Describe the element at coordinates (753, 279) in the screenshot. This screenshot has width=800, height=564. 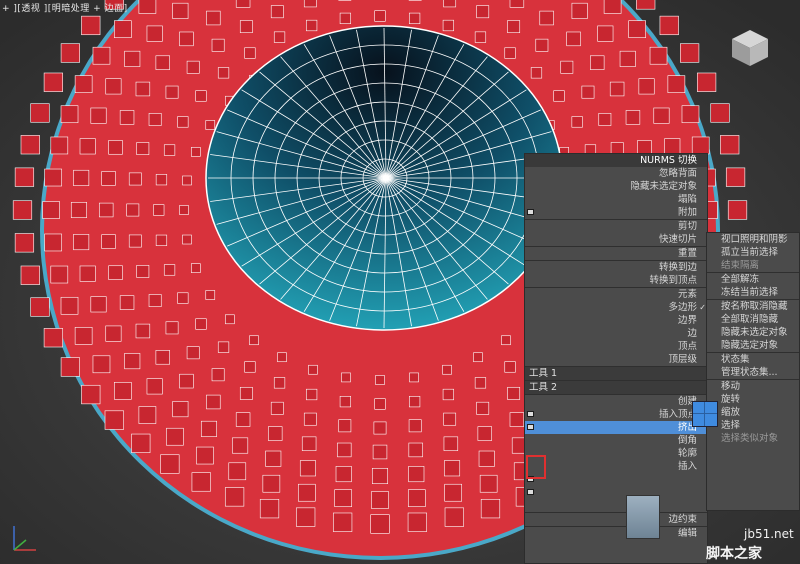
I see `quad-right-item: 全部解冻` at that location.